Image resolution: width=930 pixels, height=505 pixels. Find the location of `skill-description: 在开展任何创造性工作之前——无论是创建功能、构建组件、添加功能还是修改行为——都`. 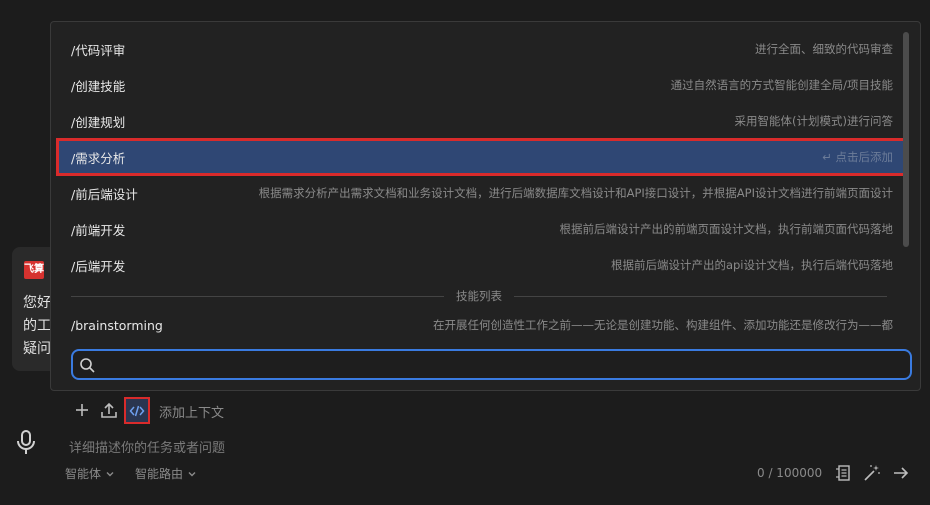

skill-description: 在开展任何创造性工作之前——无论是创建功能、构建组件、添加功能还是修改行为——都 is located at coordinates (663, 325).